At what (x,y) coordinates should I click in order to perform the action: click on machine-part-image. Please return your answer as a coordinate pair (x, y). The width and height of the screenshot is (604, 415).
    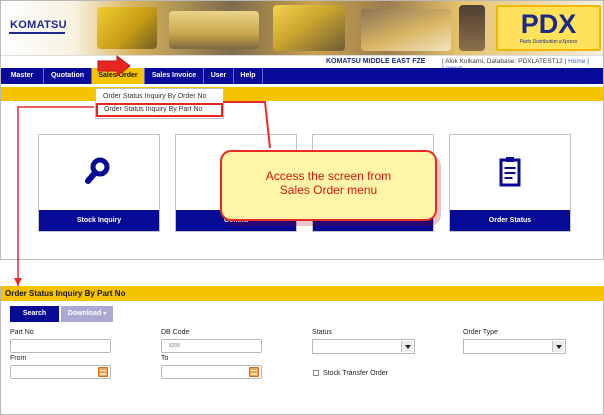
    Looking at the image, I should click on (472, 28).